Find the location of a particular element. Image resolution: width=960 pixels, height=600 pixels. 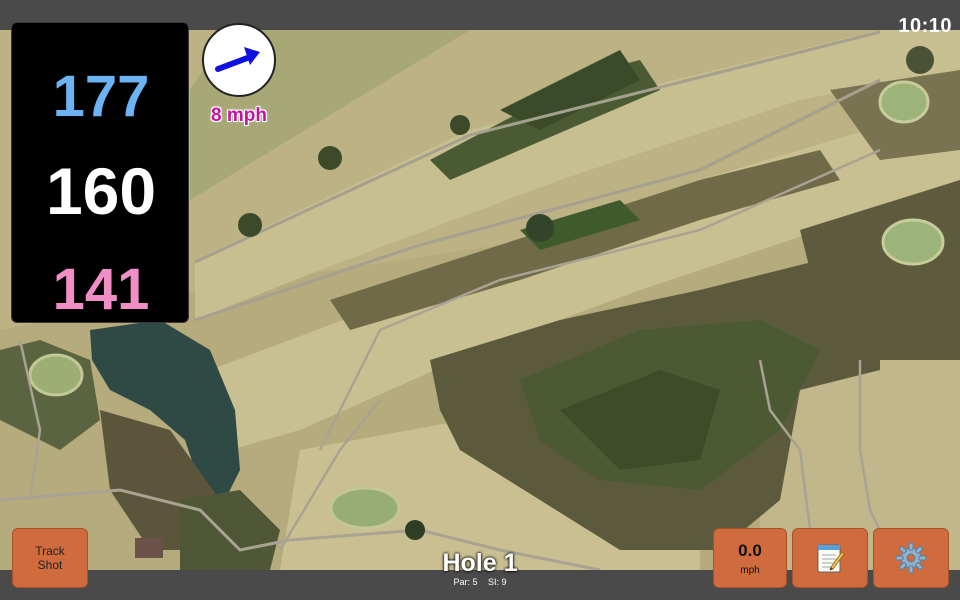

notes-button is located at coordinates (830, 558).